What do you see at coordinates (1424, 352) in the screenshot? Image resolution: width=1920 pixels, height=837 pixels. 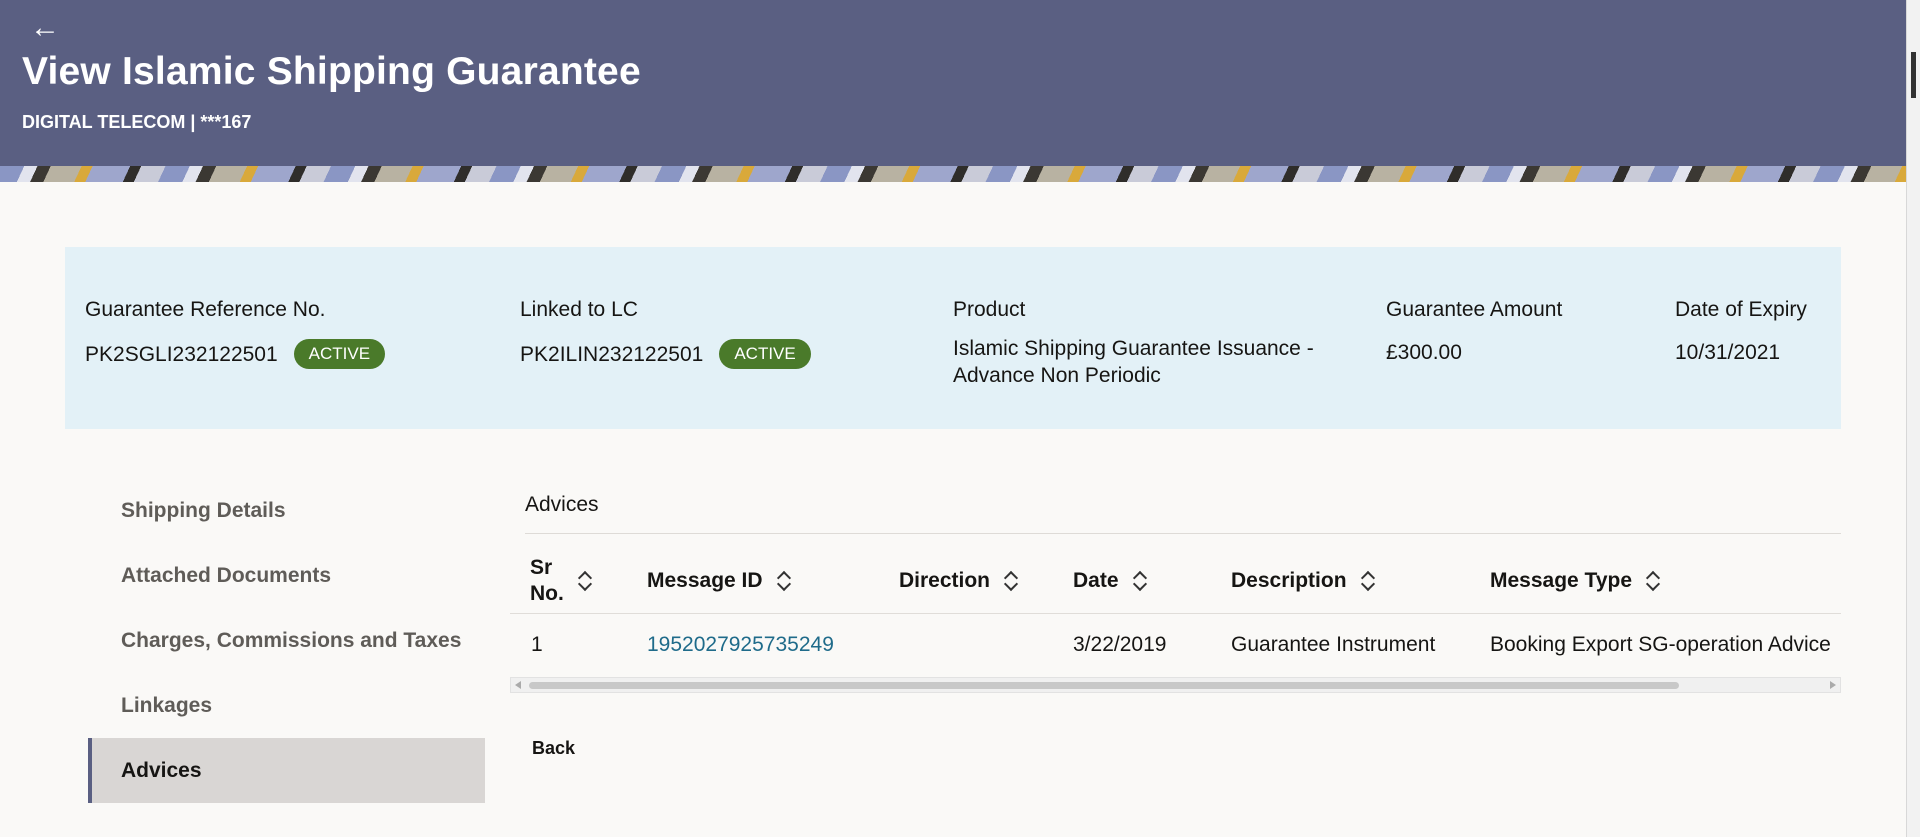 I see `amount-value: £300.00` at bounding box center [1424, 352].